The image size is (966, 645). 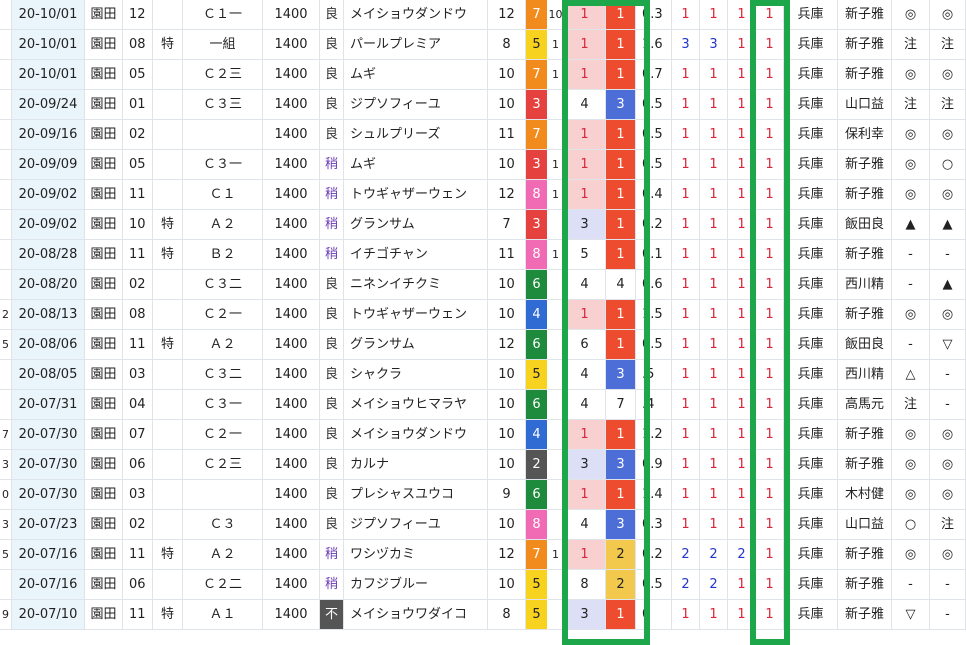 I want to click on cell-h, so click(x=556, y=405).